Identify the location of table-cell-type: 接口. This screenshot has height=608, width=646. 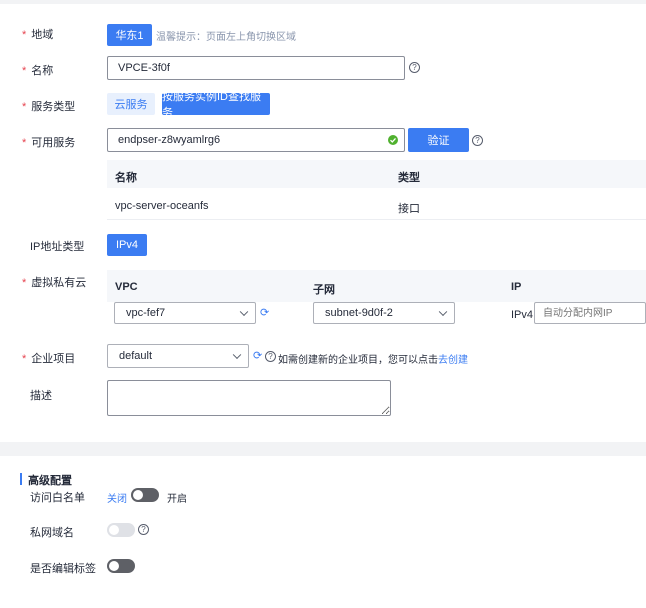
(409, 209).